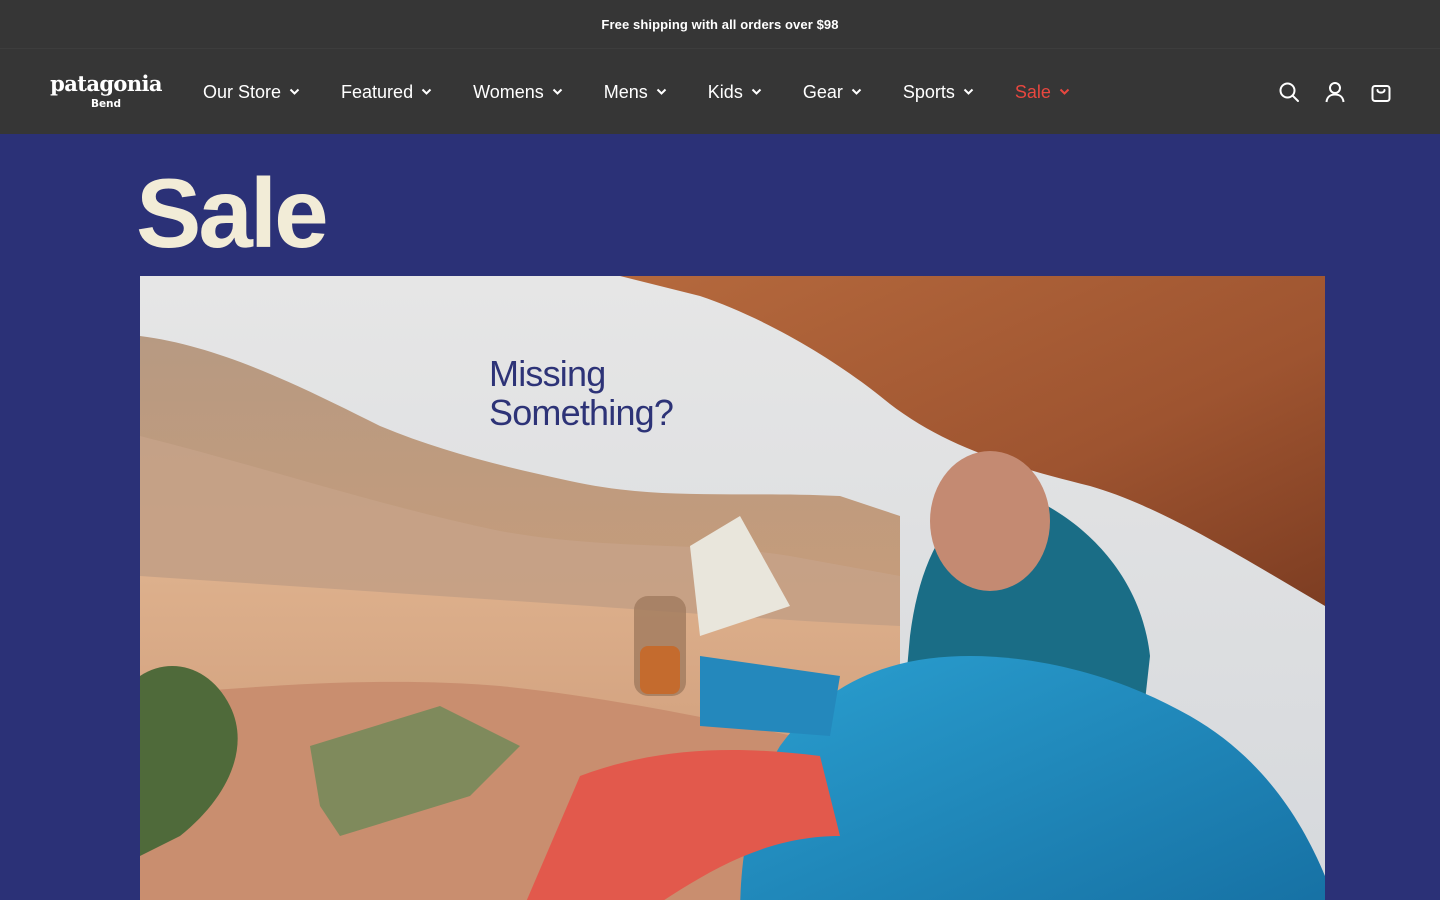 The height and width of the screenshot is (900, 1440). Describe the element at coordinates (625, 91) in the screenshot. I see `nav-item-label: Mens` at that location.